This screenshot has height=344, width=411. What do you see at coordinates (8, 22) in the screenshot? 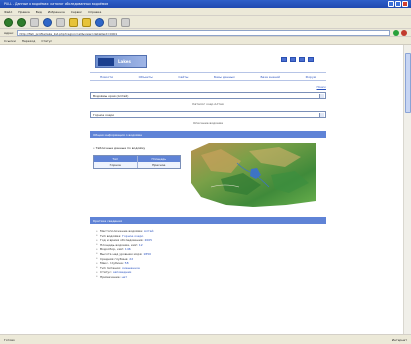
I see `back-icon` at bounding box center [8, 22].